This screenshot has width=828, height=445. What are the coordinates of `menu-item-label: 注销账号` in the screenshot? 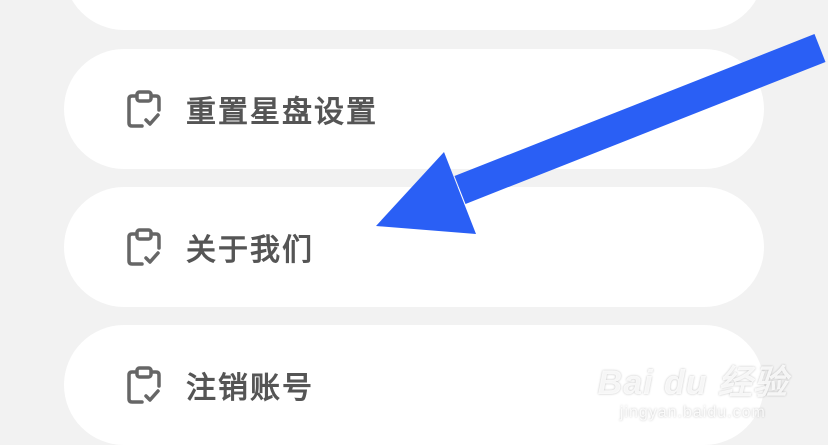 It's located at (250, 388).